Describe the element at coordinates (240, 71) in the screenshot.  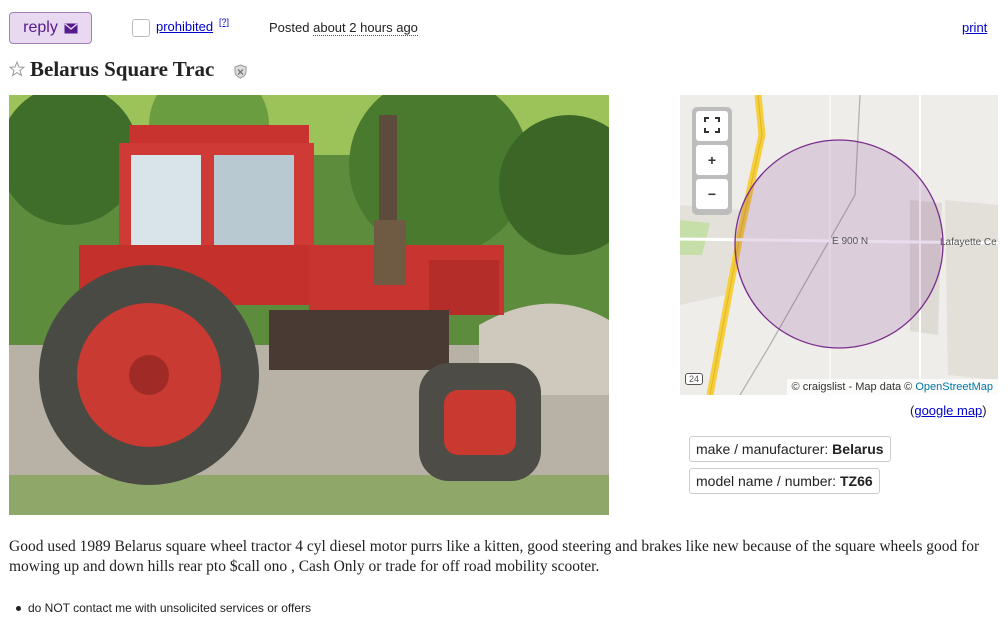
I see `hide-icon` at that location.